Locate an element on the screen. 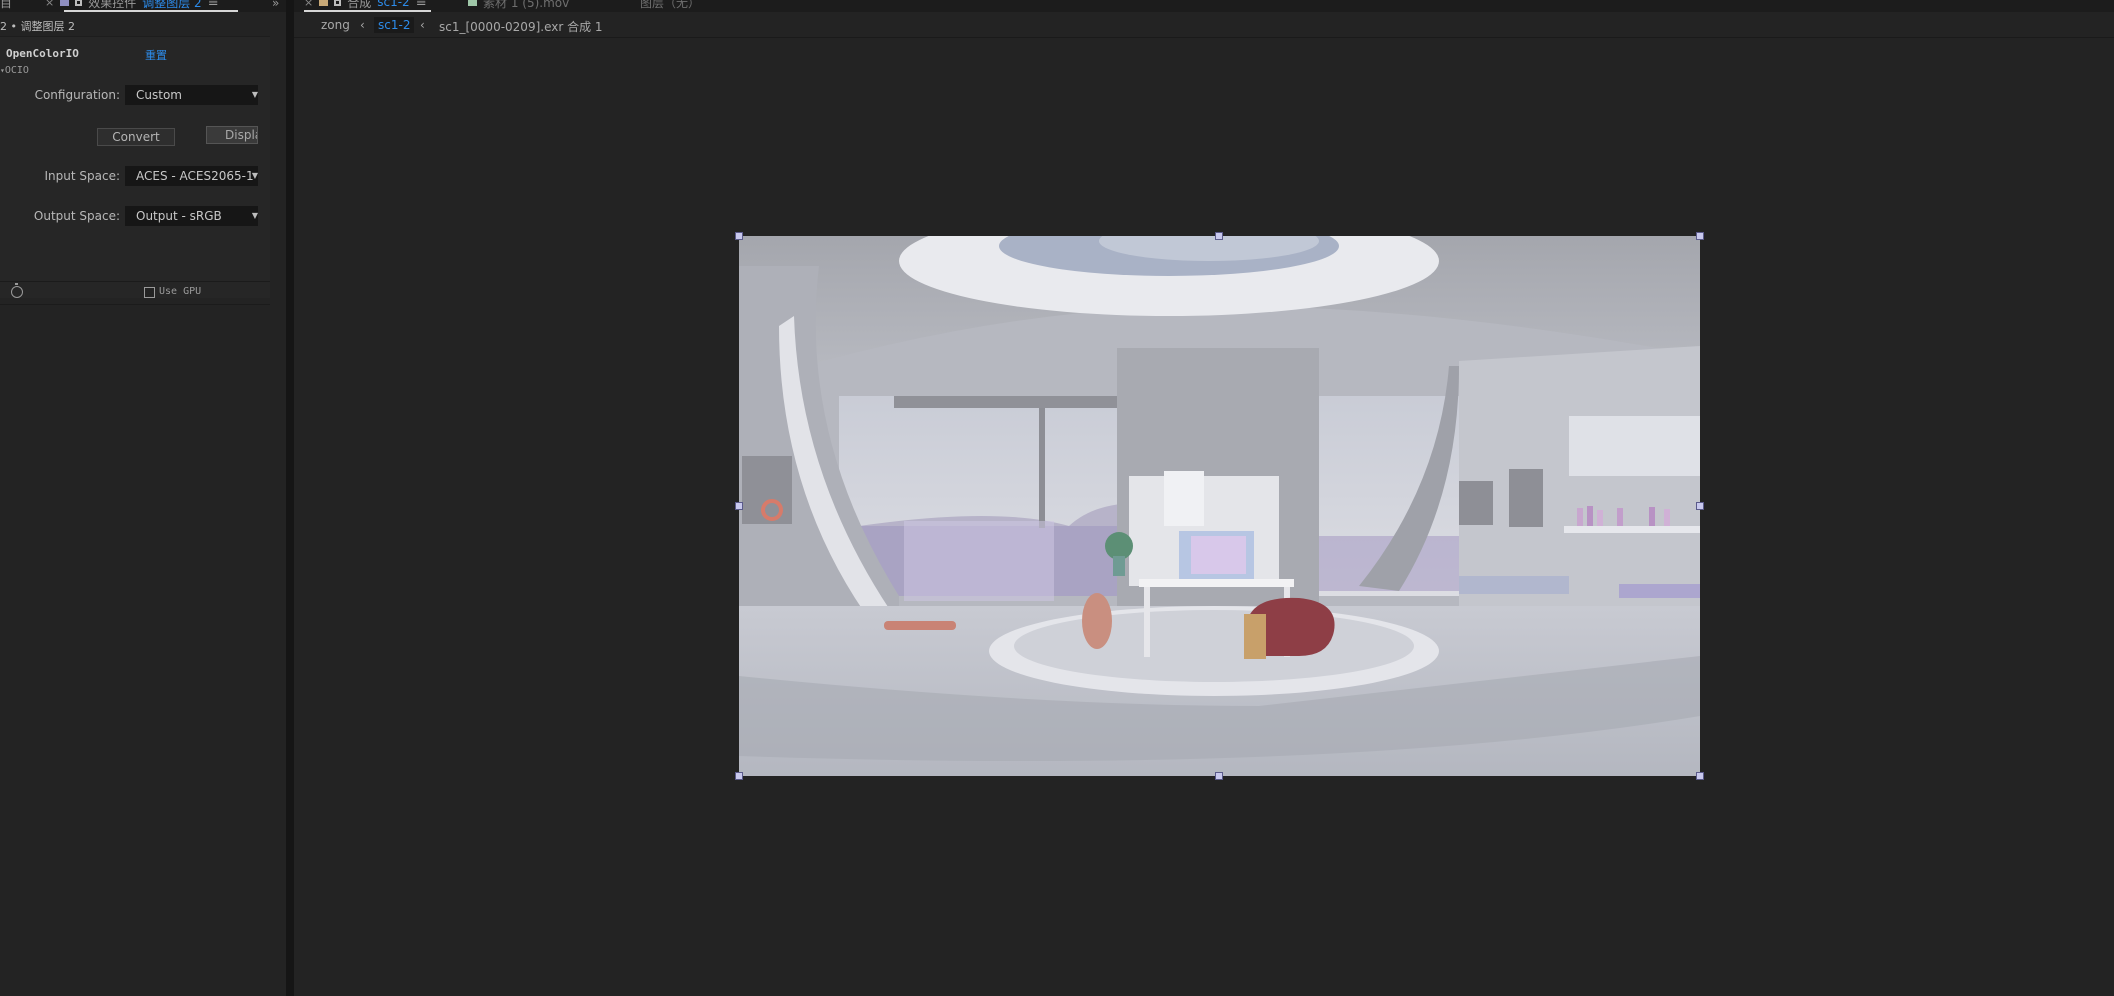 The height and width of the screenshot is (996, 2114). input-space-dropdown: ACES - ACES2065-1 ▼ is located at coordinates (191, 176).